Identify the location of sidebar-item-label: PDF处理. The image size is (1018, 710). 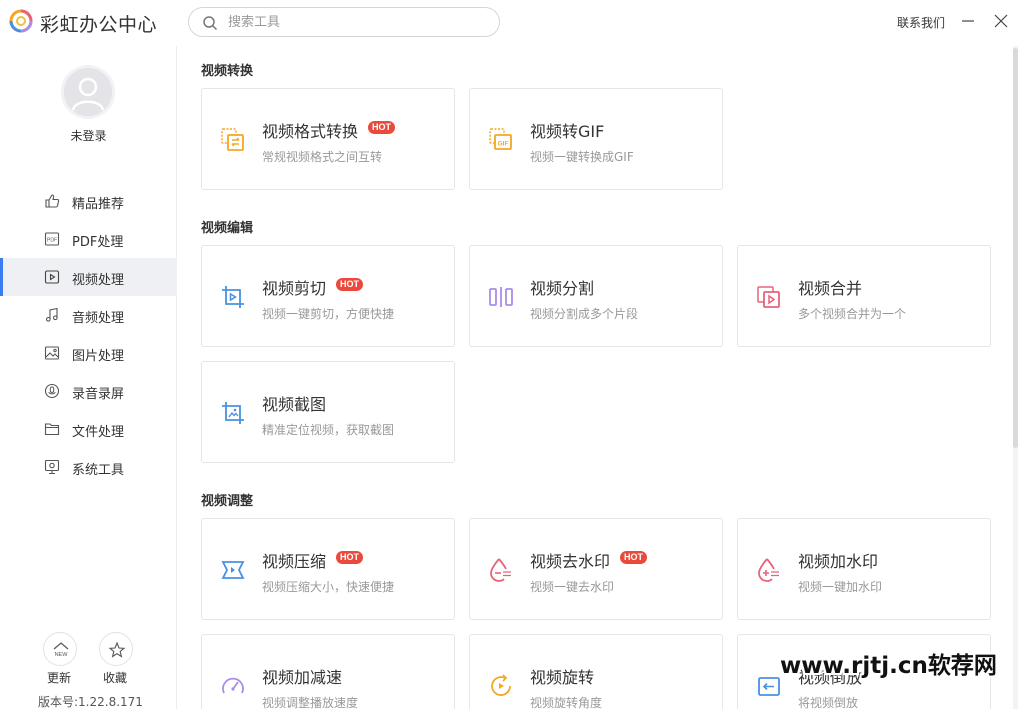
(98, 242).